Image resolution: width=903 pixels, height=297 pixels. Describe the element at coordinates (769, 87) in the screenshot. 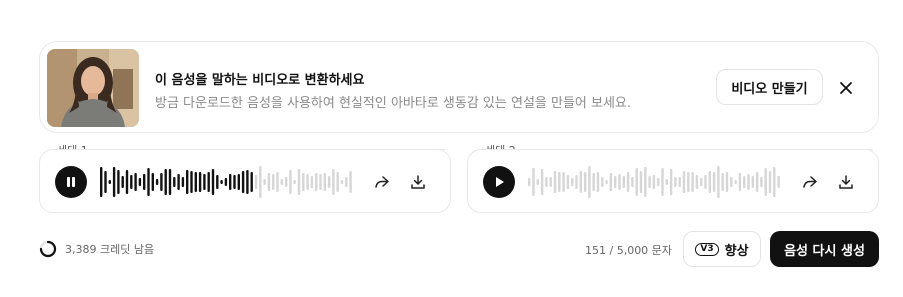

I see `make-video-button: 비디오 만들기` at that location.